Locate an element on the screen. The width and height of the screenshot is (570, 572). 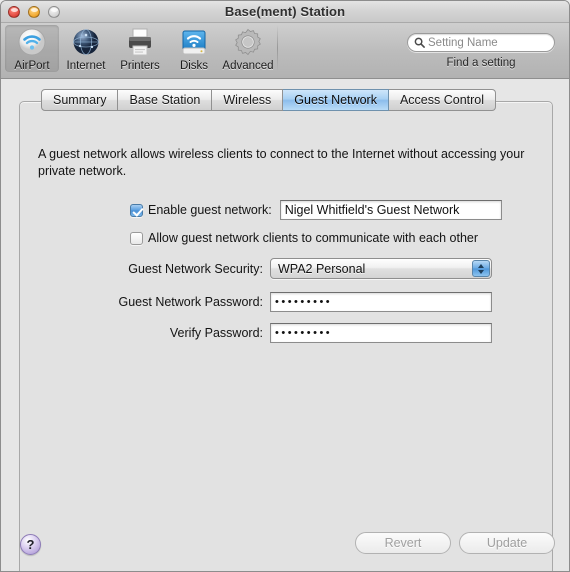
help-button: ? is located at coordinates (30, 544).